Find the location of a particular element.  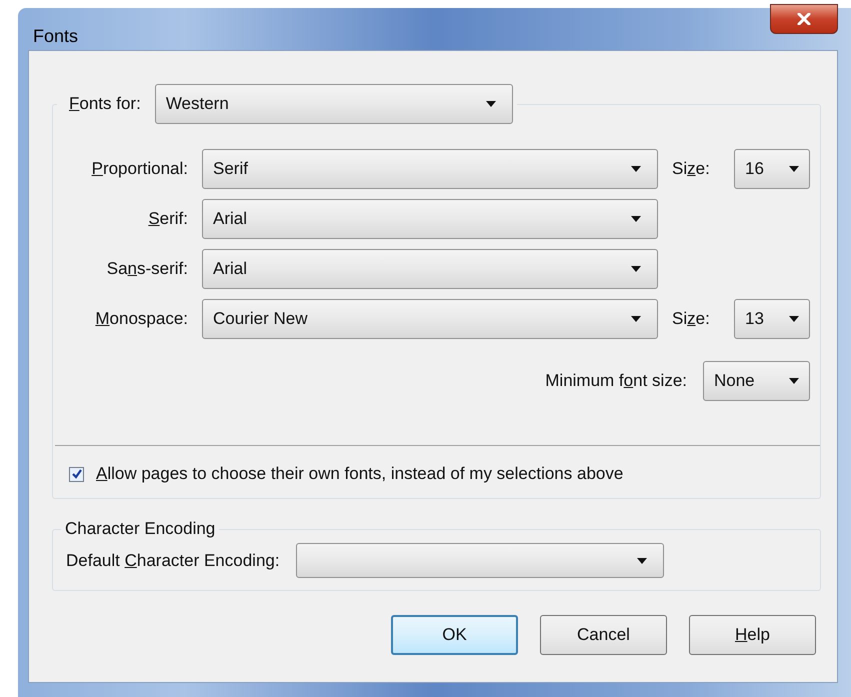

field-label: Minimum font size: is located at coordinates (616, 381).